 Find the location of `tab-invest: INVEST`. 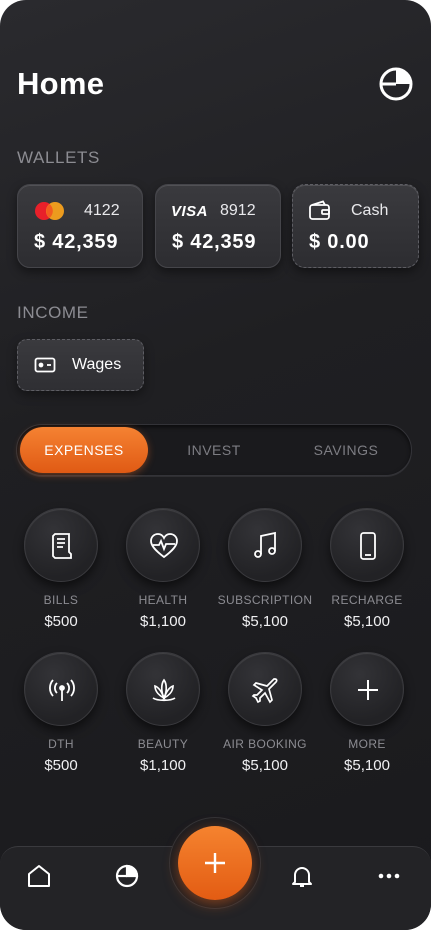

tab-invest: INVEST is located at coordinates (214, 450).